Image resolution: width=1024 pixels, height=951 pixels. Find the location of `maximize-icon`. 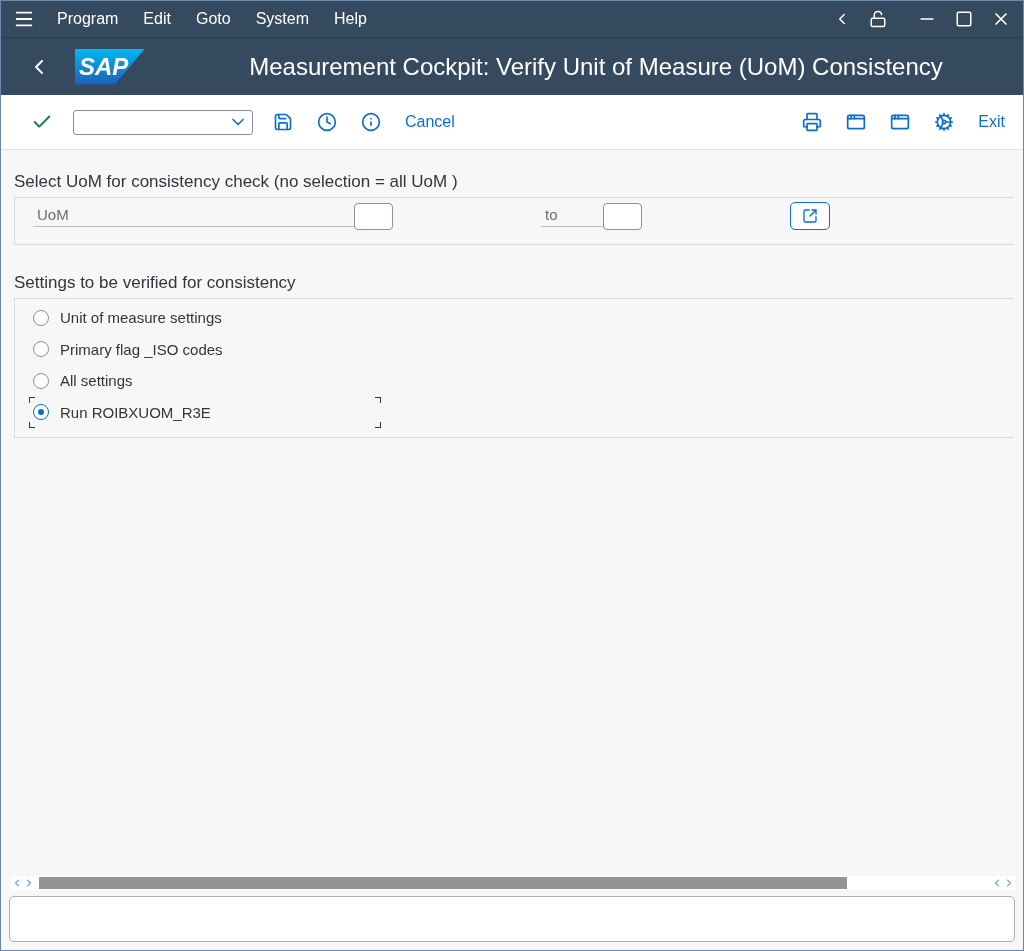

maximize-icon is located at coordinates (964, 19).